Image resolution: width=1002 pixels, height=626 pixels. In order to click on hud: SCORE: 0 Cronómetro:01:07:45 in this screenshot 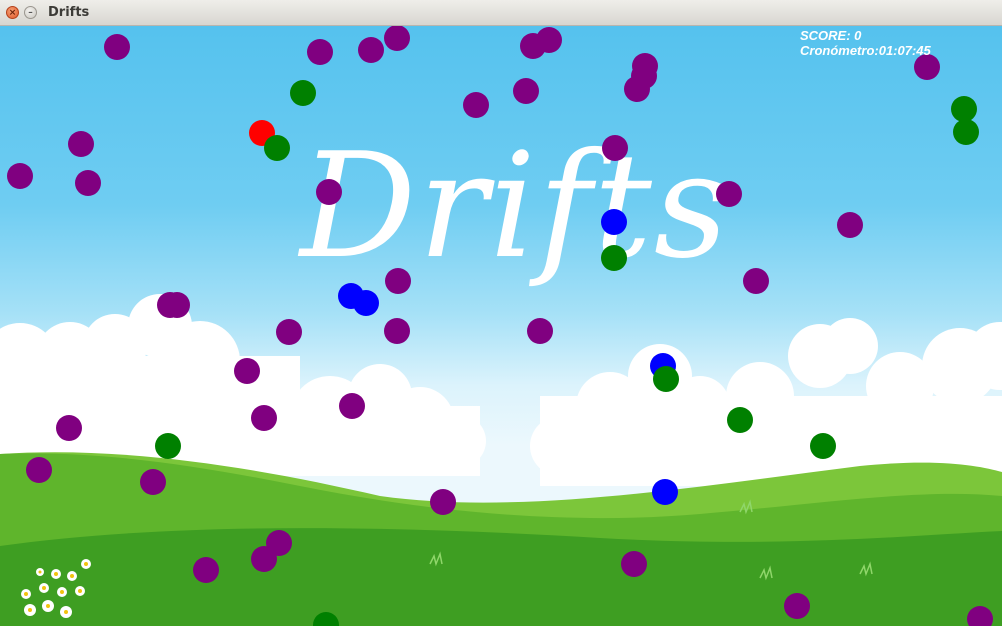, I will do `click(865, 43)`.